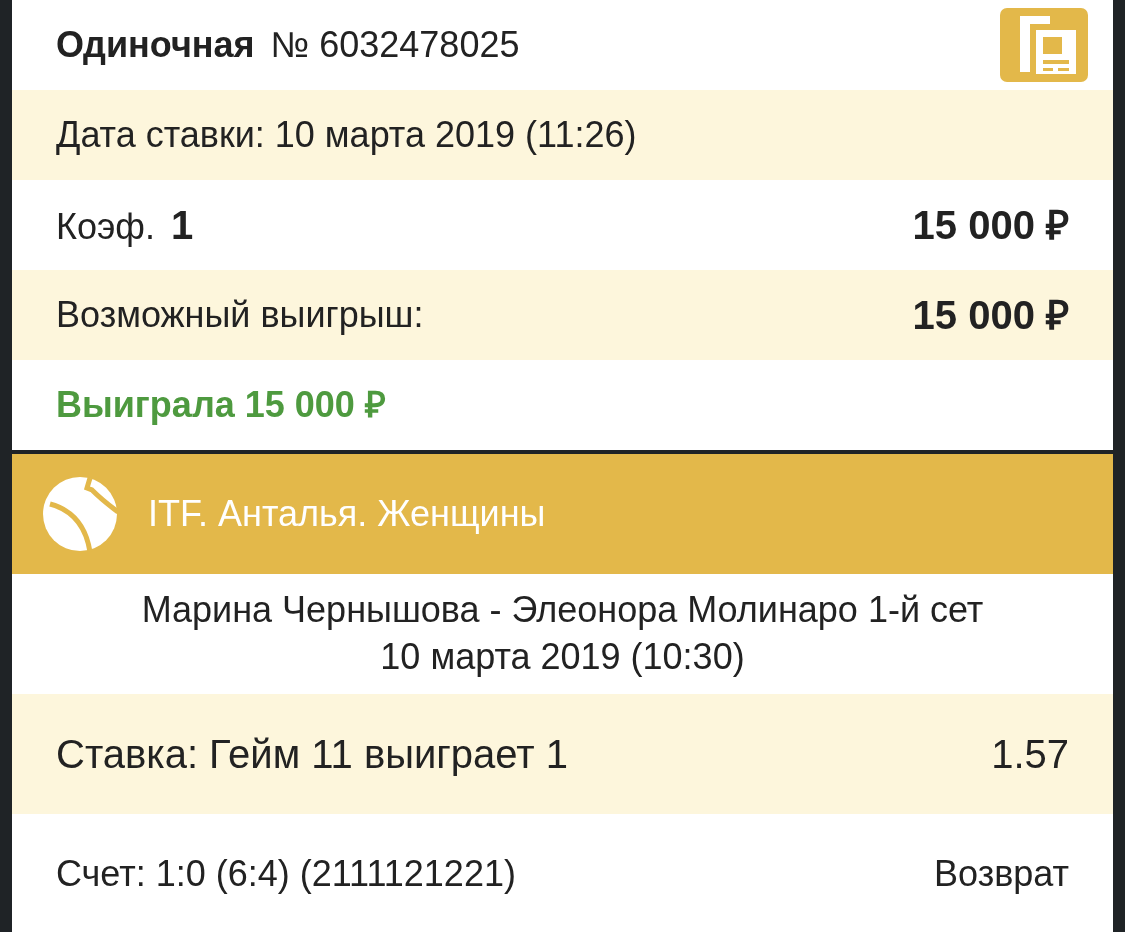  What do you see at coordinates (182, 225) in the screenshot?
I see `odds-value: 1` at bounding box center [182, 225].